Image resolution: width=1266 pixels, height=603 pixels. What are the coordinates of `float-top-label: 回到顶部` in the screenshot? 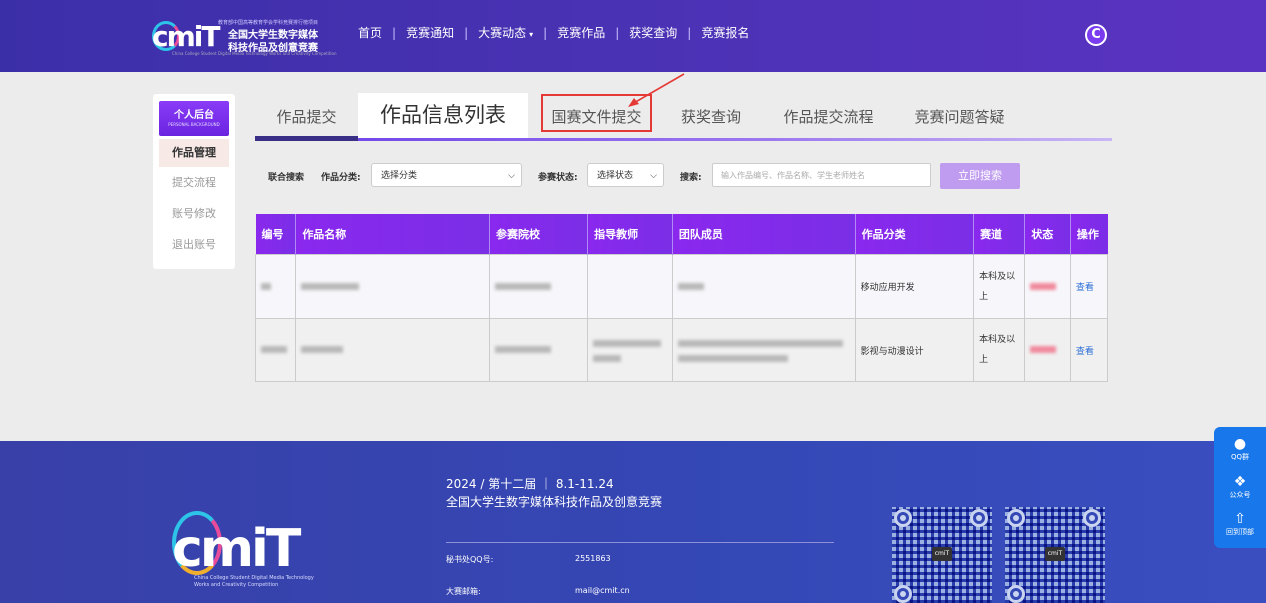 It's located at (1240, 532).